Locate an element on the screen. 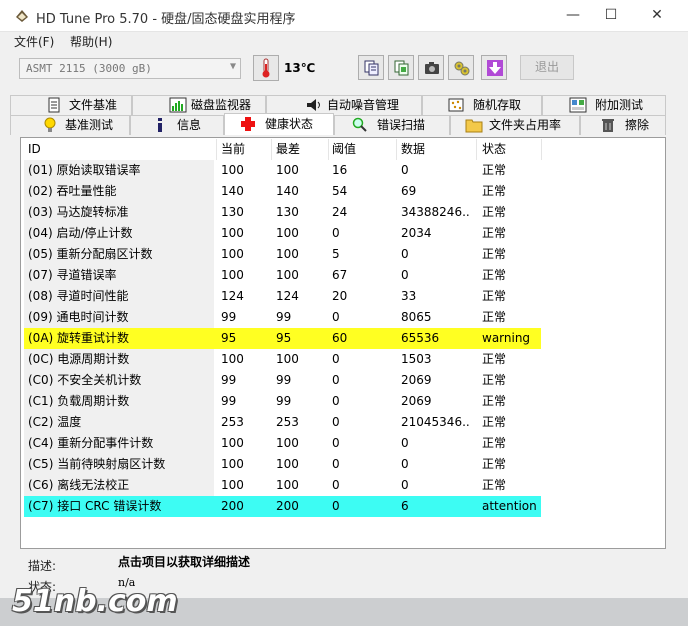 The image size is (688, 626). attribute-id: (05) 重新分配扇区计数 is located at coordinates (90, 254).